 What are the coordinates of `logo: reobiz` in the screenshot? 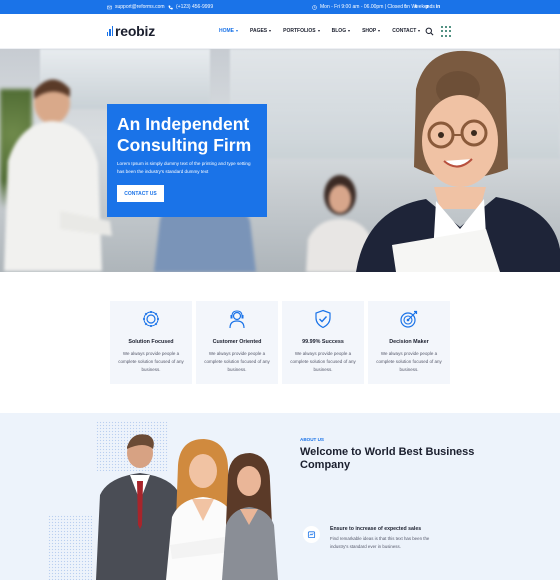 It's located at (131, 31).